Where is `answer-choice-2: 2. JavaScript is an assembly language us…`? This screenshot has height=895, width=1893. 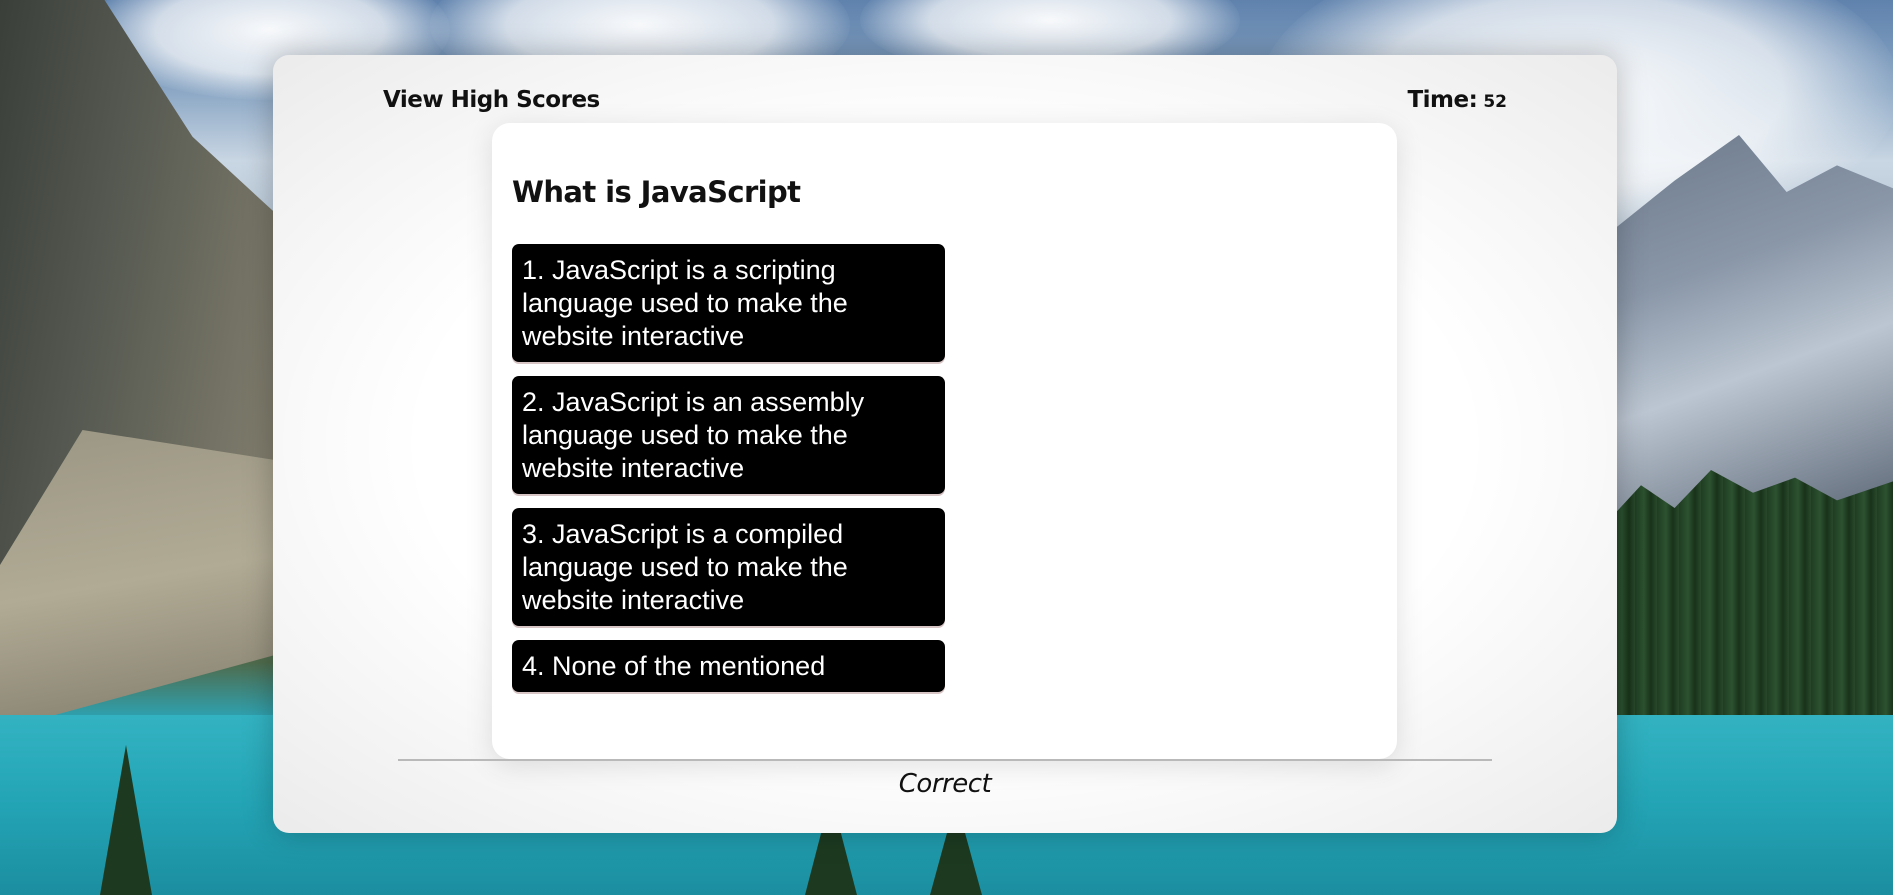
answer-choice-2: 2. JavaScript is an assembly language us… is located at coordinates (728, 435).